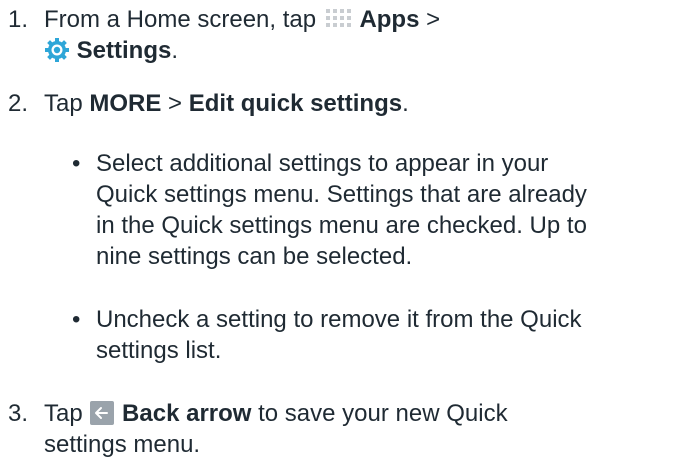 Image resolution: width=678 pixels, height=474 pixels. I want to click on step-text: Tap MORE > Edit quick settings., so click(226, 103).